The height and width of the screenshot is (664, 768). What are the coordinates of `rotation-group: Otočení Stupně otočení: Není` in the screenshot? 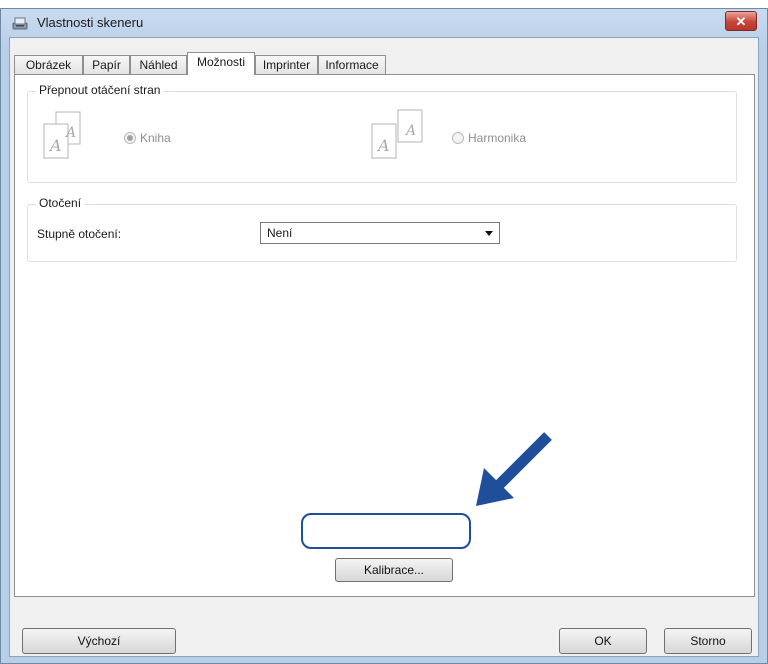 It's located at (382, 229).